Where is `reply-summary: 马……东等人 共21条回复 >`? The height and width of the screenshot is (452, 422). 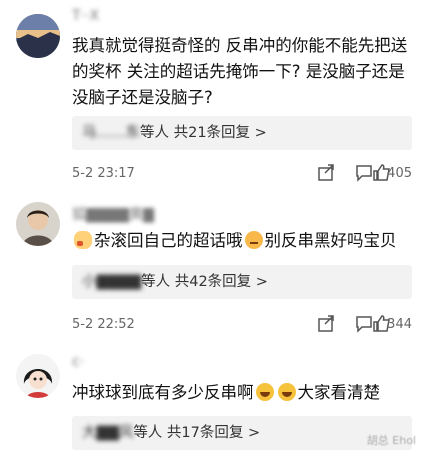 reply-summary: 马……东等人 共21条回复 > is located at coordinates (242, 133).